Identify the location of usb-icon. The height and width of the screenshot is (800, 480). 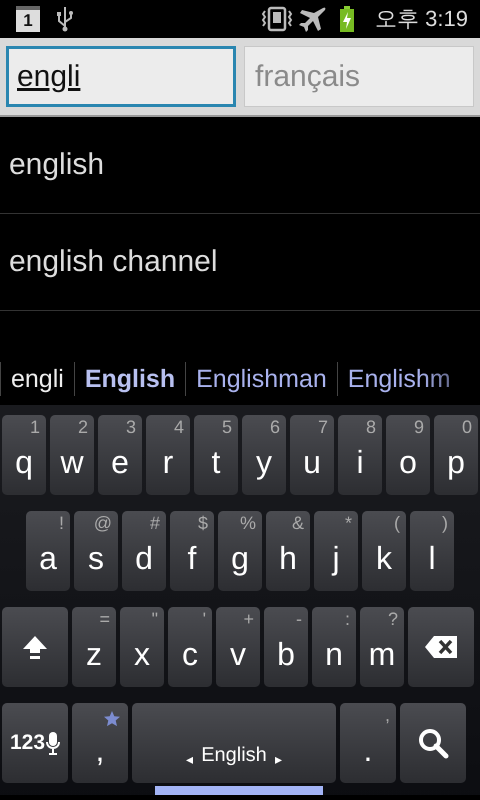
(65, 19).